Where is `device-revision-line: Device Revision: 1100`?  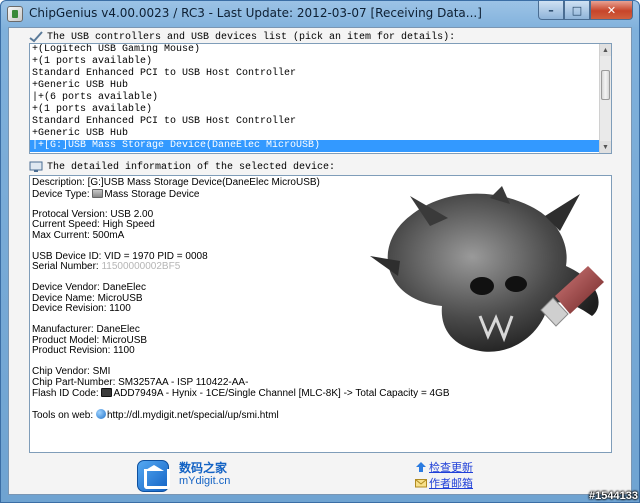
device-revision-line: Device Revision: 1100 is located at coordinates (81, 308).